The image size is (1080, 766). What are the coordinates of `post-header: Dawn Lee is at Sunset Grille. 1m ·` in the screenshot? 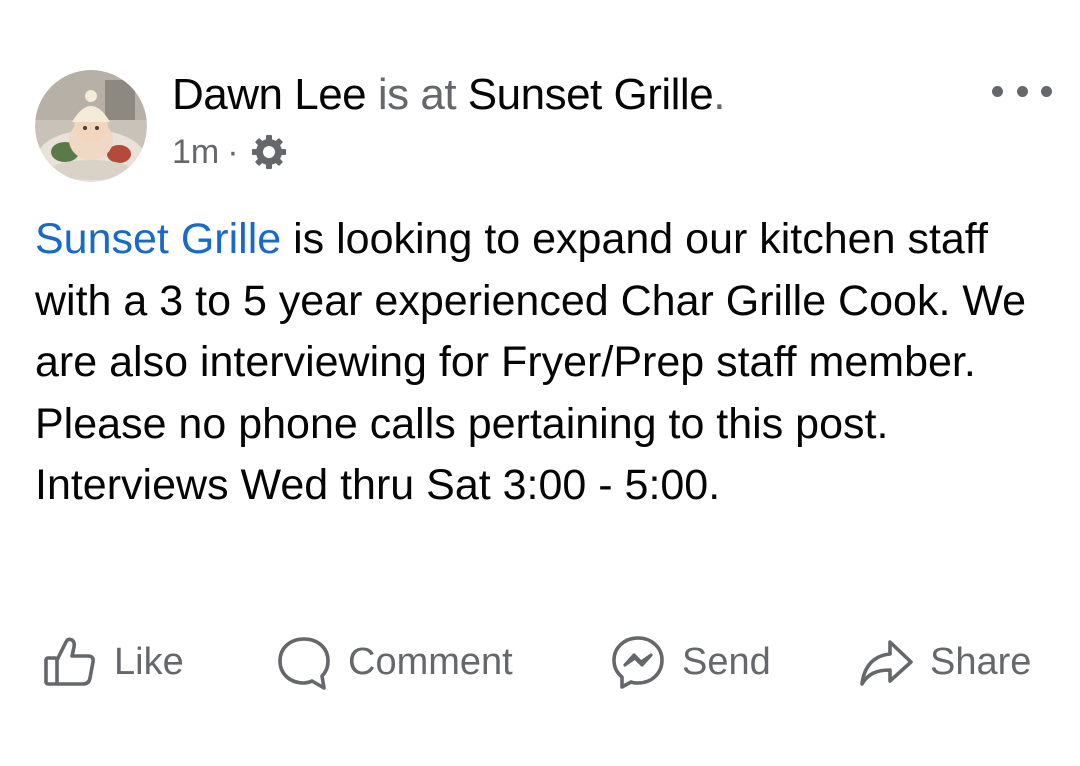 It's located at (448, 121).